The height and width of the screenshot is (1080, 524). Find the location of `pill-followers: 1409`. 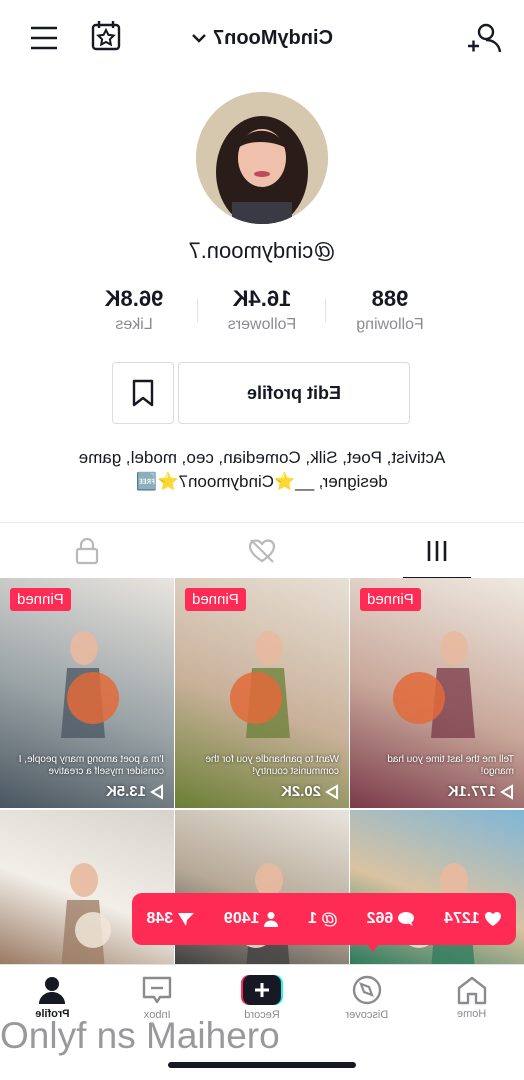

pill-followers: 1409 is located at coordinates (252, 919).